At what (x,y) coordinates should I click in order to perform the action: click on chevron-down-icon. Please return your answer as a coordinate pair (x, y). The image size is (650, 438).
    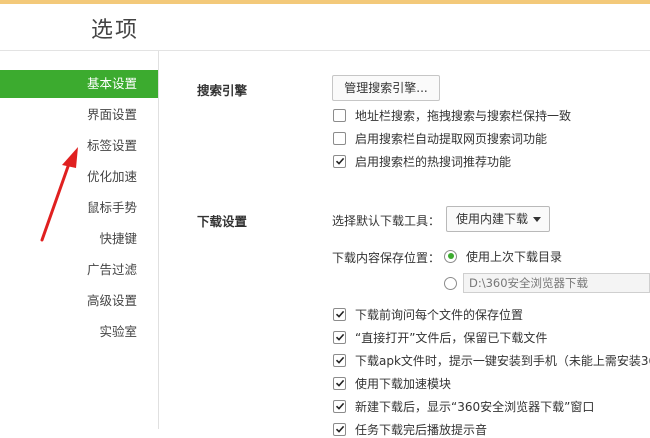
    Looking at the image, I should click on (537, 219).